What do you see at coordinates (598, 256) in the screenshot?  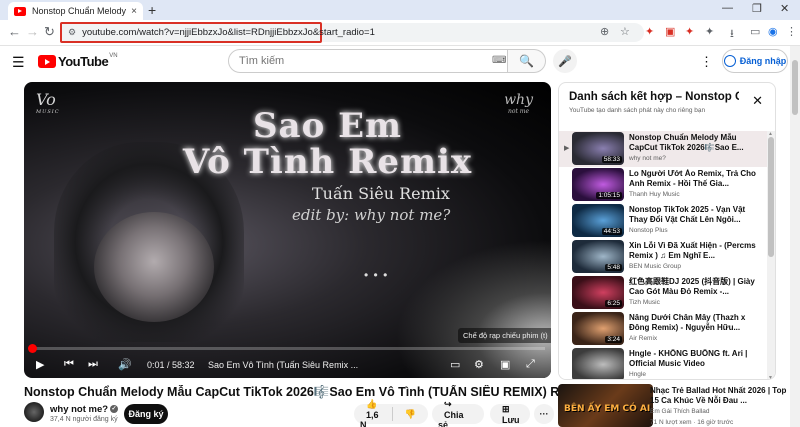 I see `playlist-item-thumbnail: 5:48` at bounding box center [598, 256].